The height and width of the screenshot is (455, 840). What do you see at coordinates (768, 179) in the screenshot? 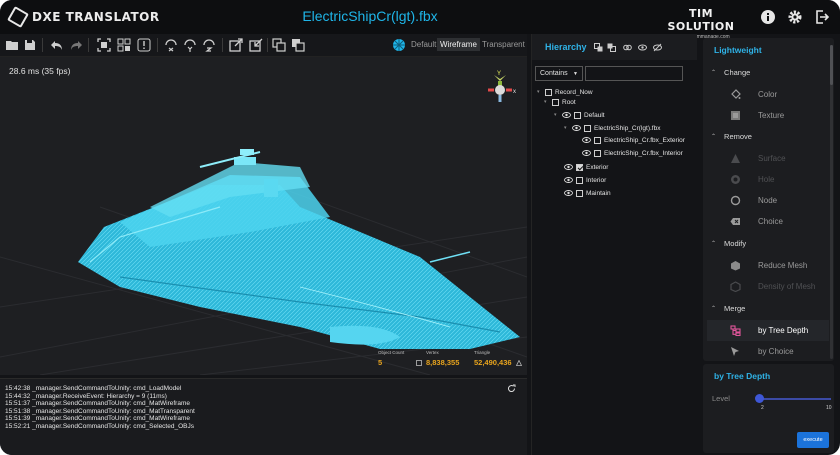
I see `hole-option: Hole` at bounding box center [768, 179].